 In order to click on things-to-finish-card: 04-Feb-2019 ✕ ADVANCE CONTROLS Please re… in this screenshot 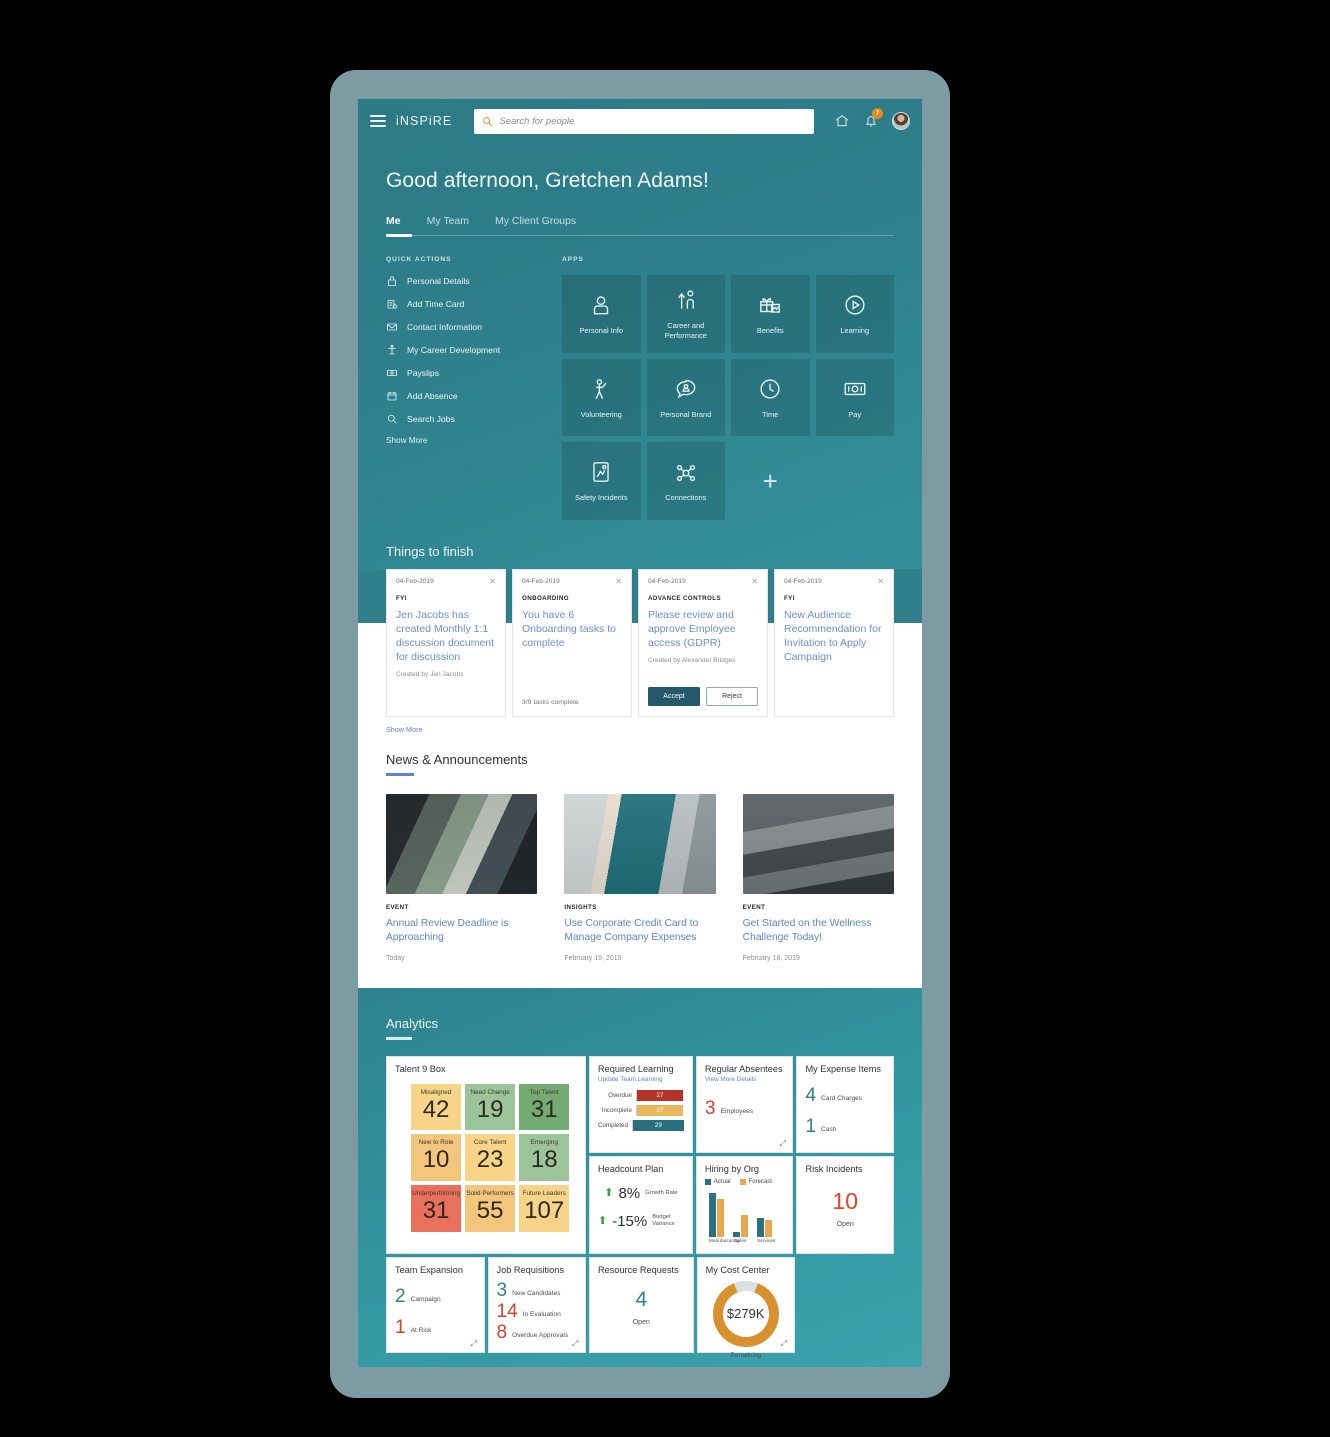, I will do `click(703, 643)`.